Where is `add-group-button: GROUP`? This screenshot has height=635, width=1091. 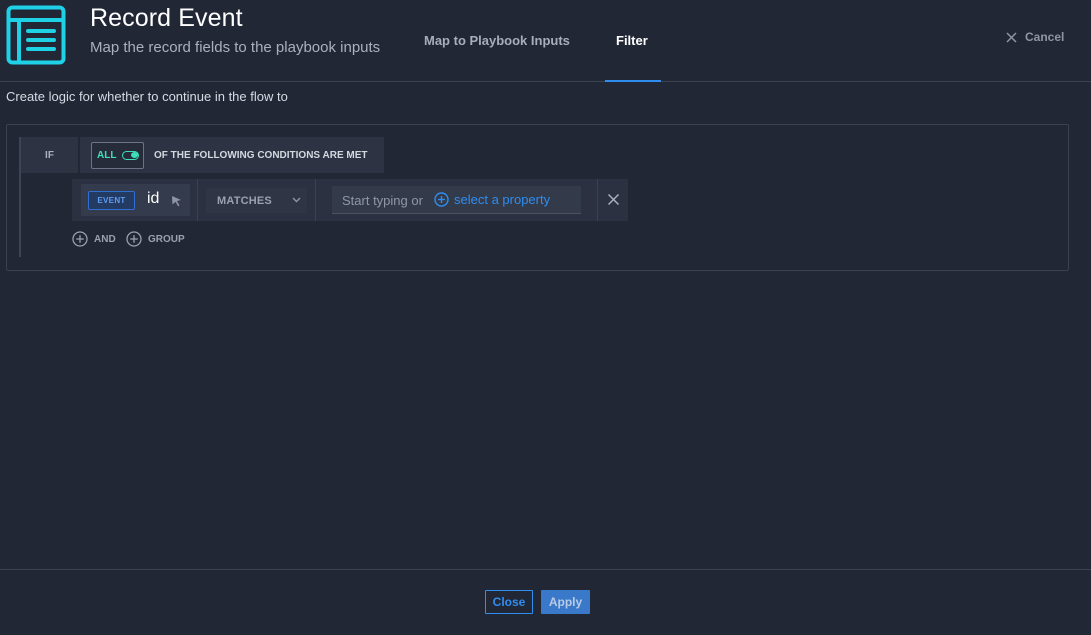 add-group-button: GROUP is located at coordinates (155, 239).